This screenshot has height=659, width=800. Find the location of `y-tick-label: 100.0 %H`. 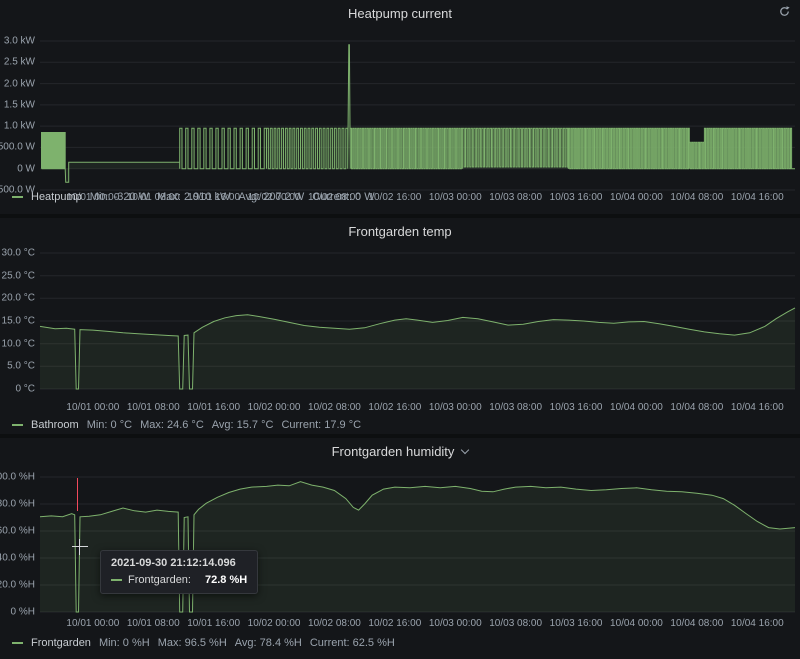

y-tick-label: 100.0 %H is located at coordinates (17, 477).